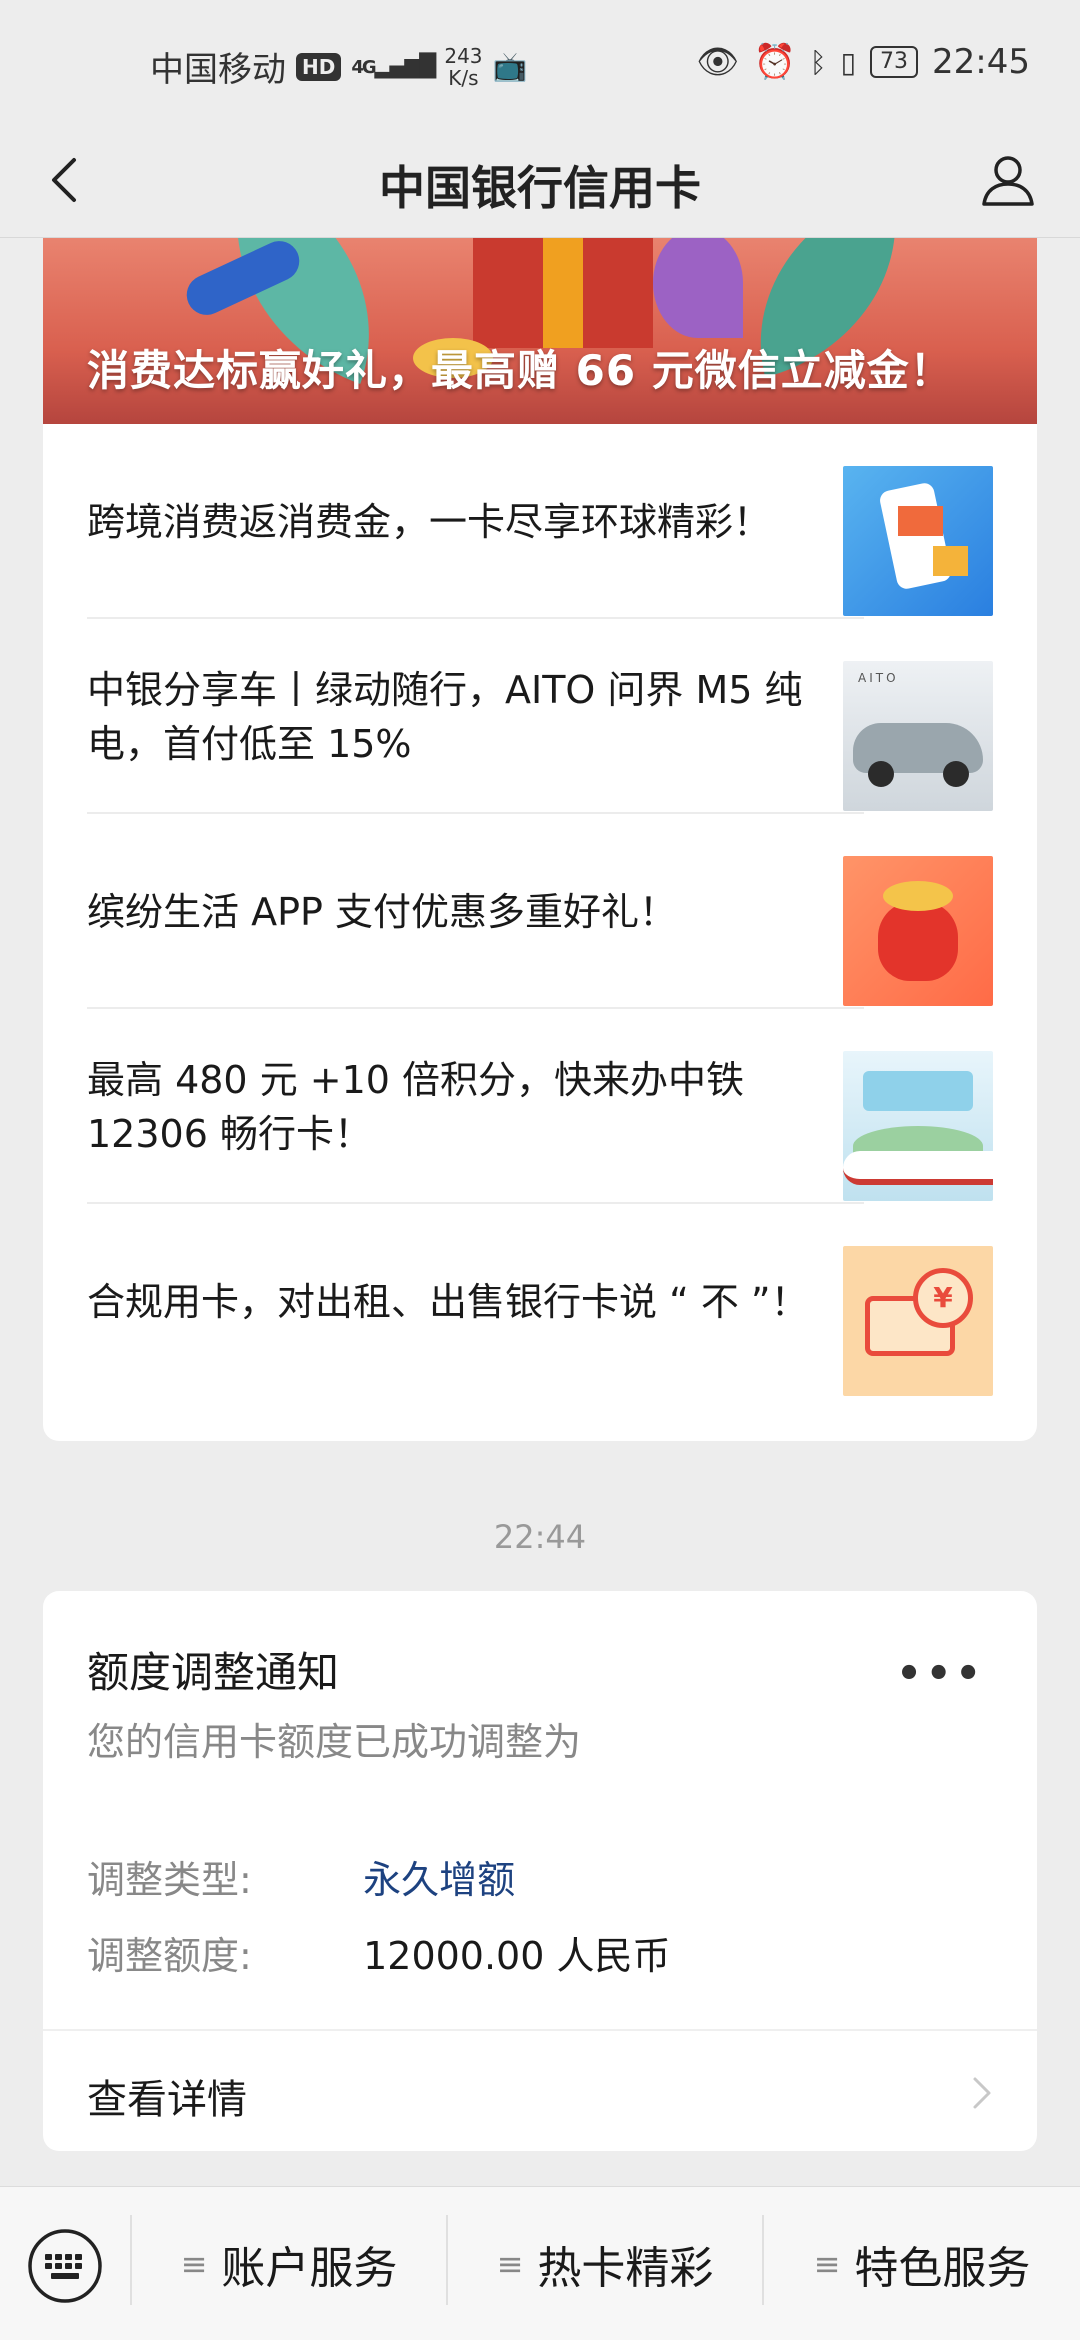 The image size is (1080, 2340). Describe the element at coordinates (169, 1880) in the screenshot. I see `adjust-type-label: 调整类型:` at that location.